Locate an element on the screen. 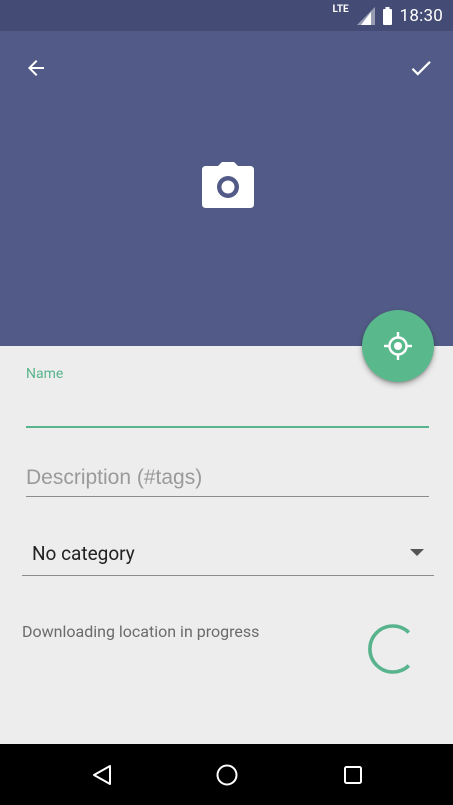 The image size is (453, 805). nav-back-button is located at coordinates (102, 775).